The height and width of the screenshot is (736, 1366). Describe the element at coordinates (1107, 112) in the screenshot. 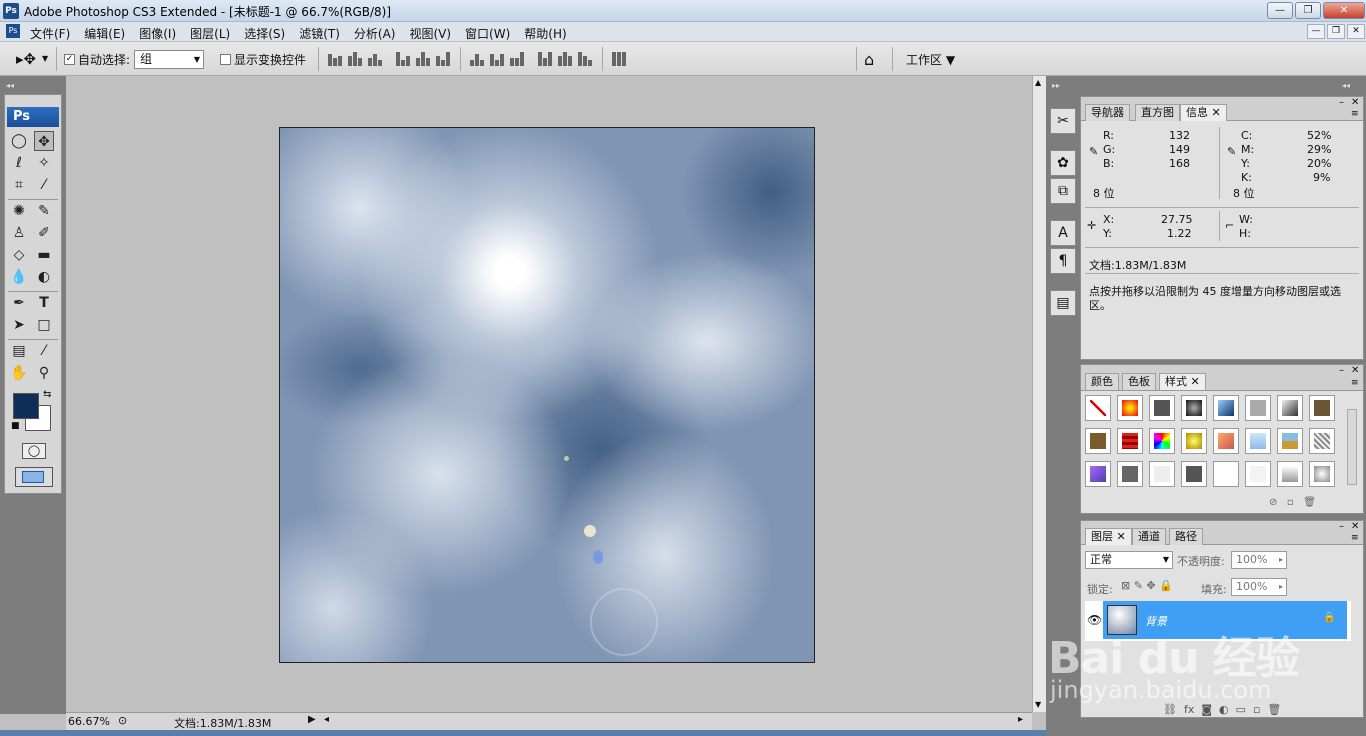

I see `tab-navigator: 导航器` at that location.